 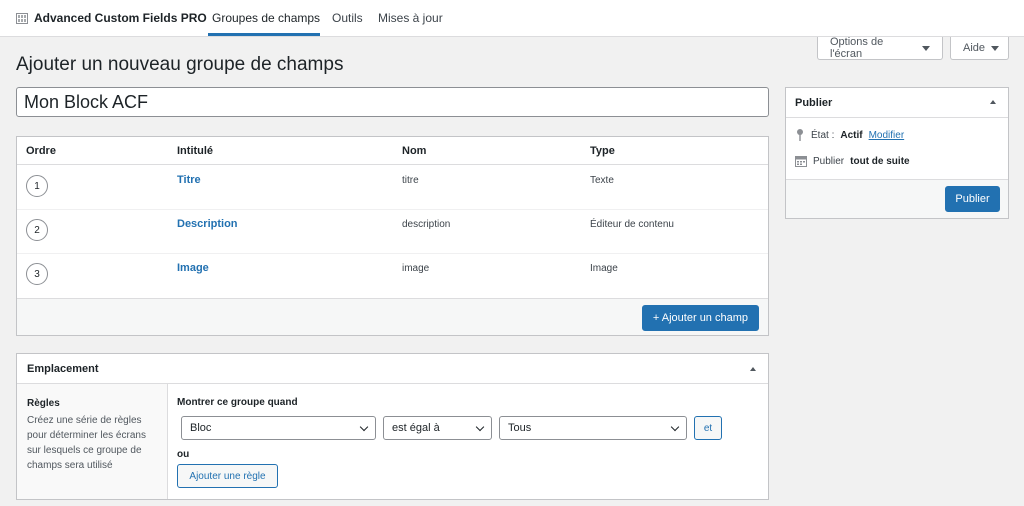 I want to click on group-title-input: Mon Block ACF, so click(x=392, y=102).